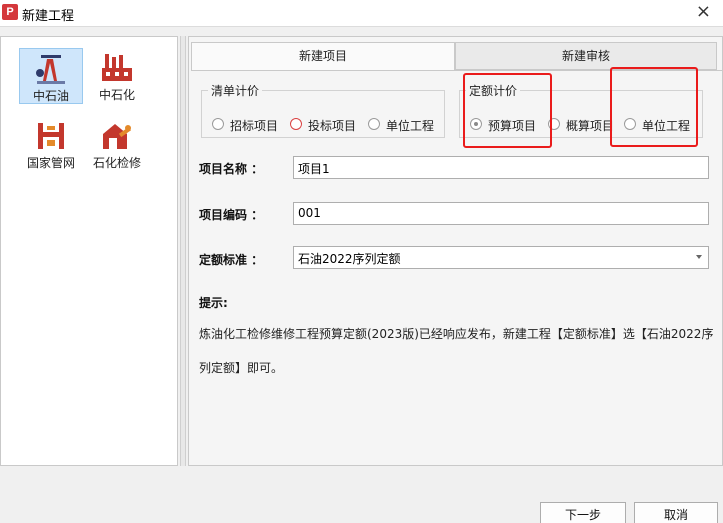  Describe the element at coordinates (583, 512) in the screenshot. I see `next-button: 下一步` at that location.